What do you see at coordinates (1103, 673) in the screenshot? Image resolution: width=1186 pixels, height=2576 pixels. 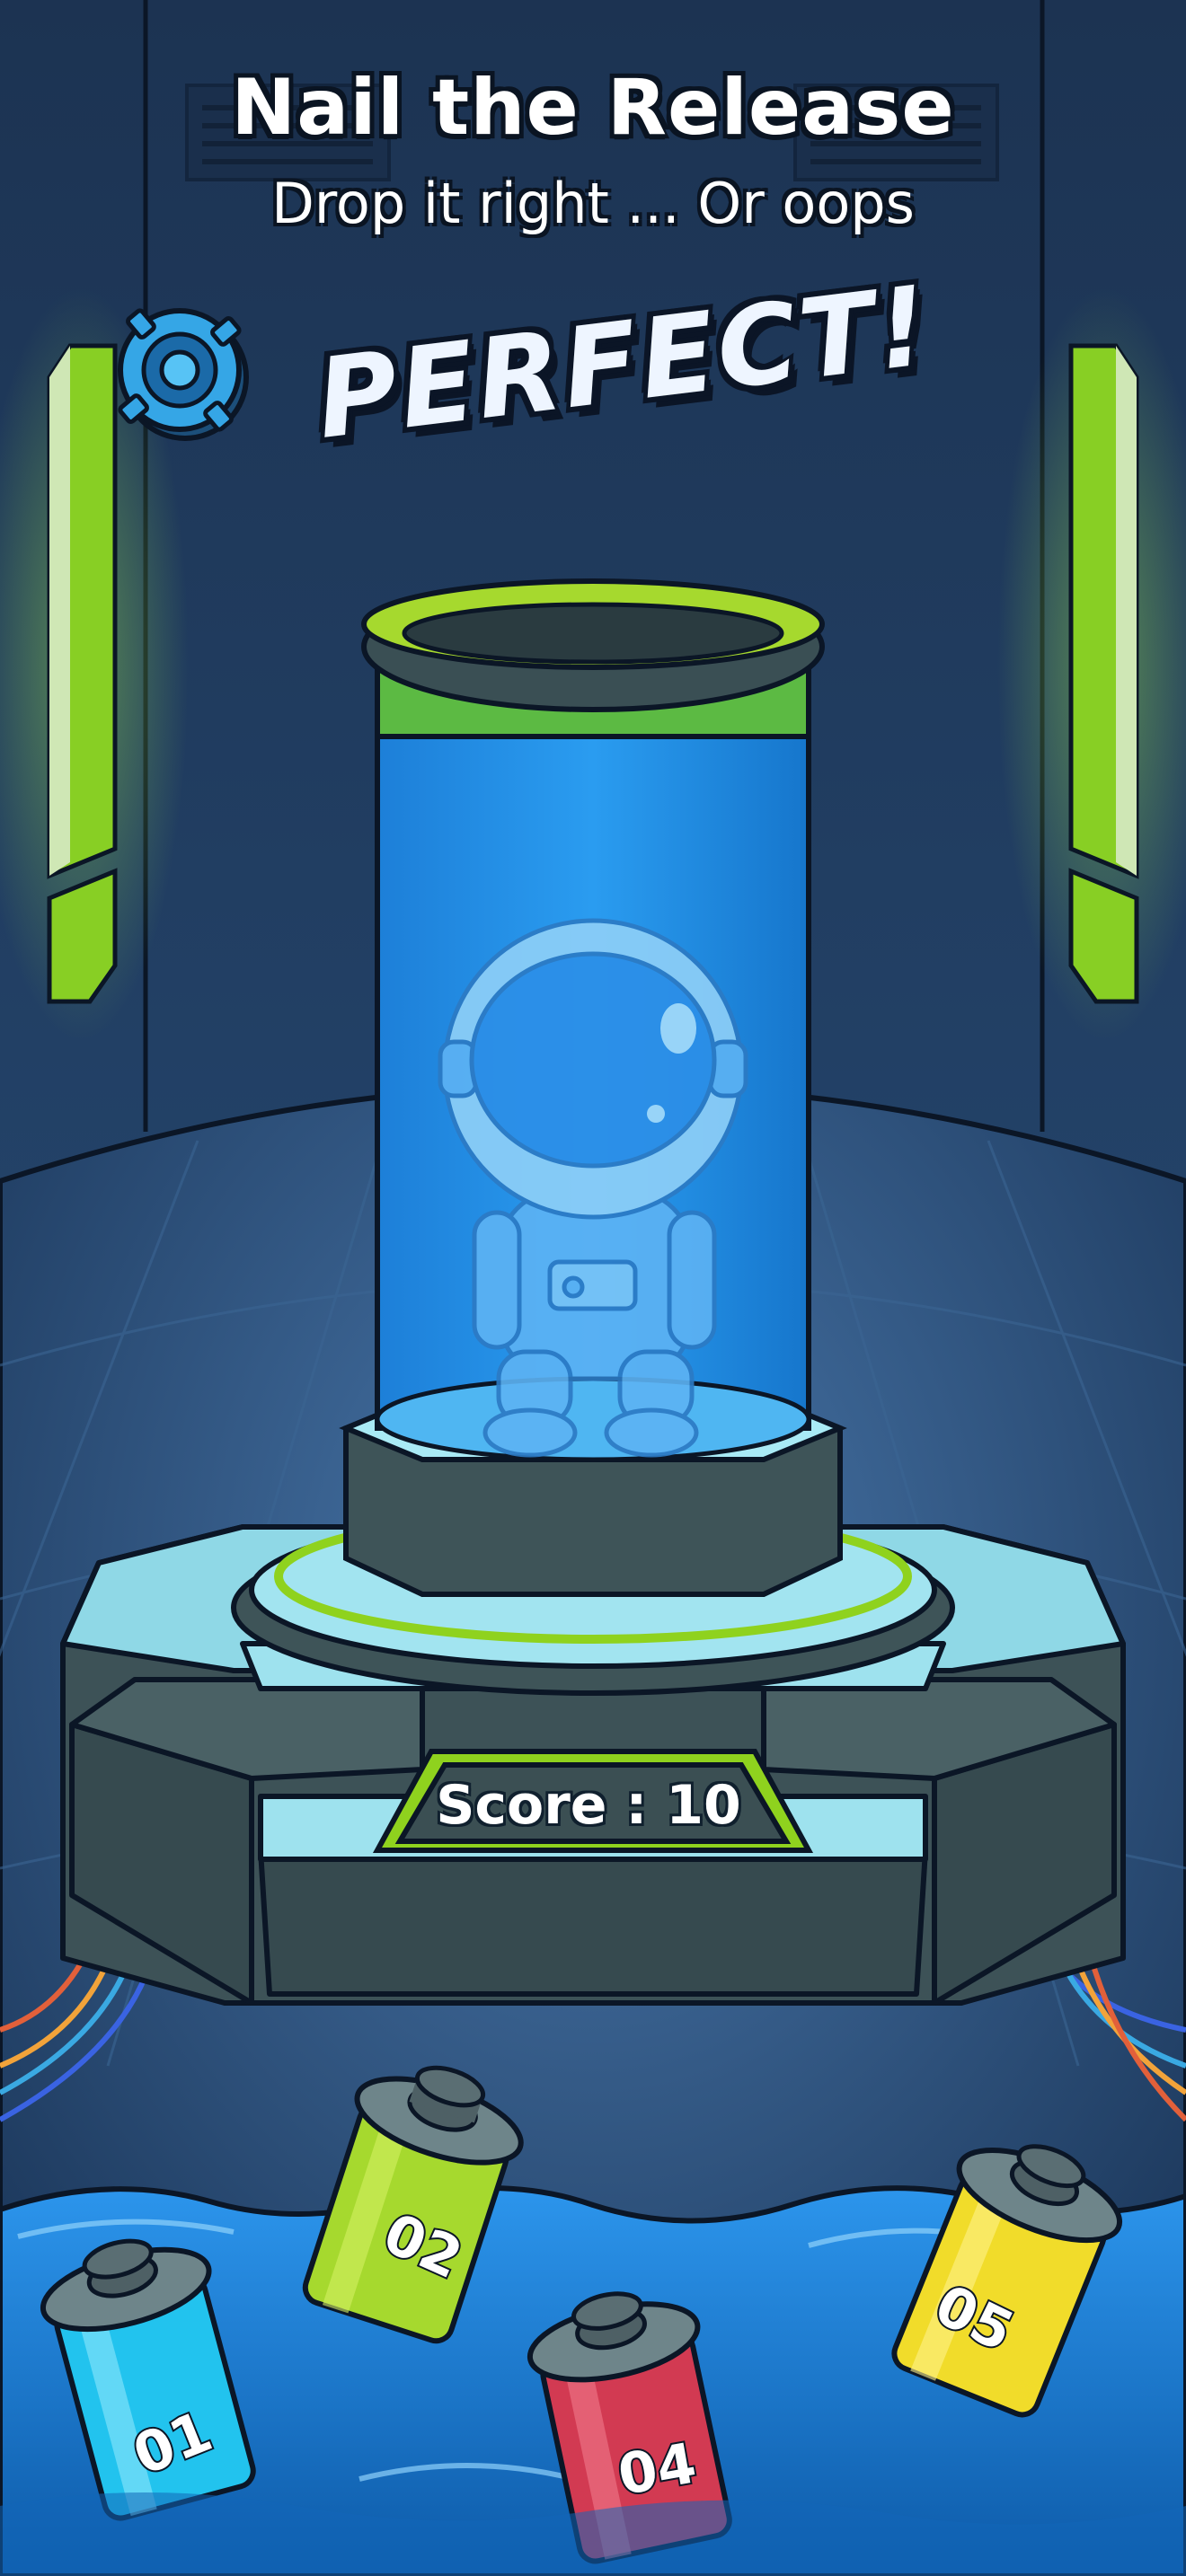 I see `right-light-strip` at bounding box center [1103, 673].